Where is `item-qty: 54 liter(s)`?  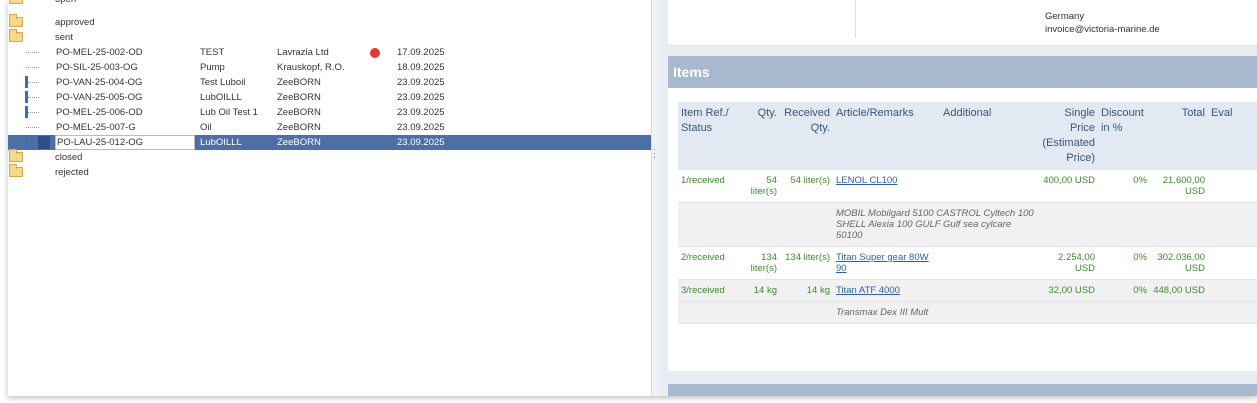 item-qty: 54 liter(s) is located at coordinates (758, 186).